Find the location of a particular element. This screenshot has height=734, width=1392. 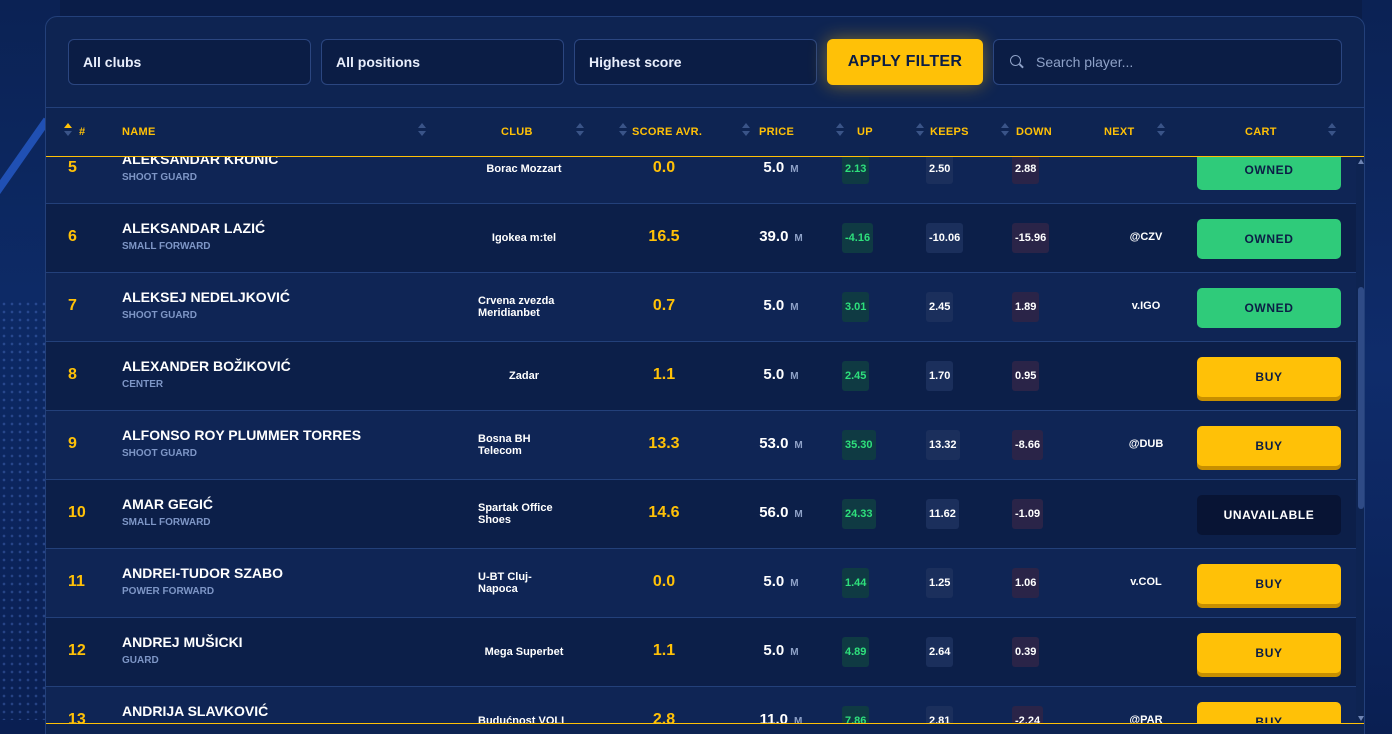

down-value: 1.06 is located at coordinates (1026, 583).